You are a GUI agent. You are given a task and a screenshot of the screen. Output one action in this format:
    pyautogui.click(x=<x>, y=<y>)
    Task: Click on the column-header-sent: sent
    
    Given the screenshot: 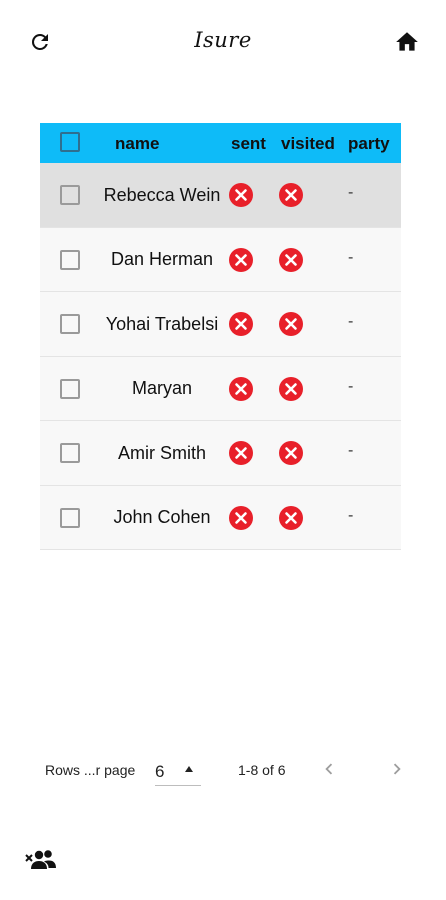 What is the action you would take?
    pyautogui.click(x=248, y=143)
    